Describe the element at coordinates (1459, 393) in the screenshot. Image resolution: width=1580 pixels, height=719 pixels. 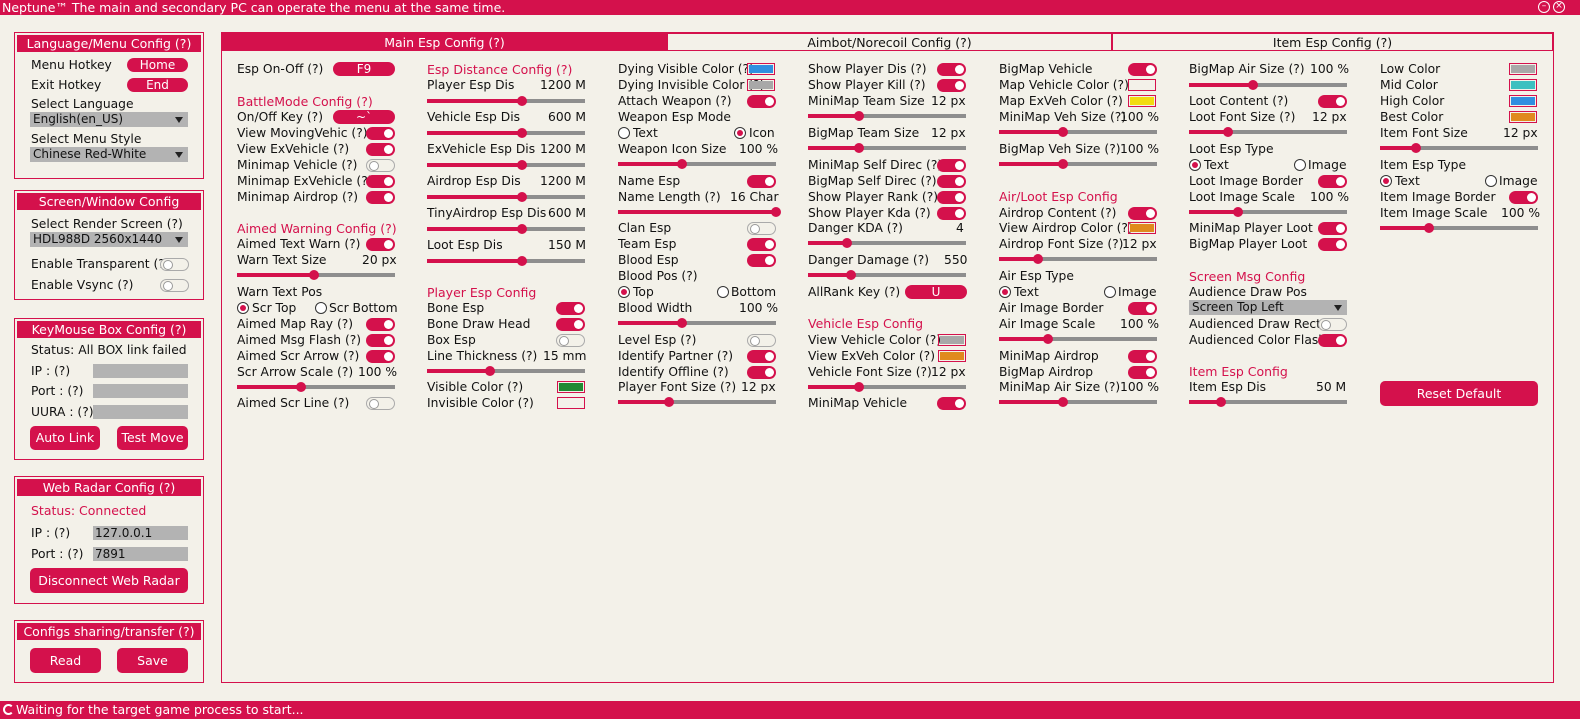
I see `reset-default-button: Reset Default` at that location.